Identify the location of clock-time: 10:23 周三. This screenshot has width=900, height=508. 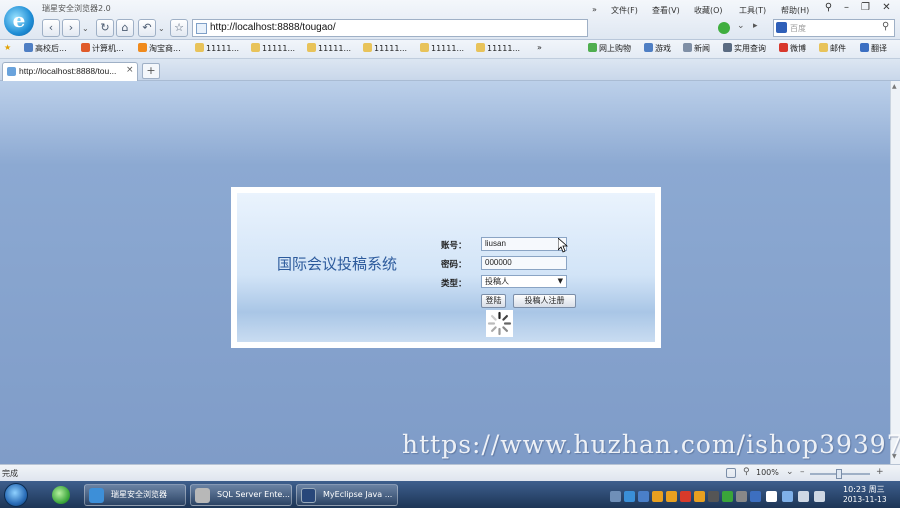
(864, 489).